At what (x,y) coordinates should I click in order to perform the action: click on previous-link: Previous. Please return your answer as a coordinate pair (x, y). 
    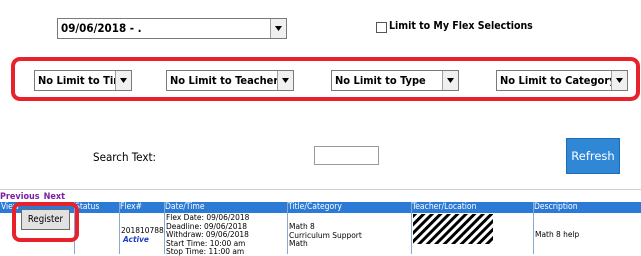
    Looking at the image, I should click on (20, 197).